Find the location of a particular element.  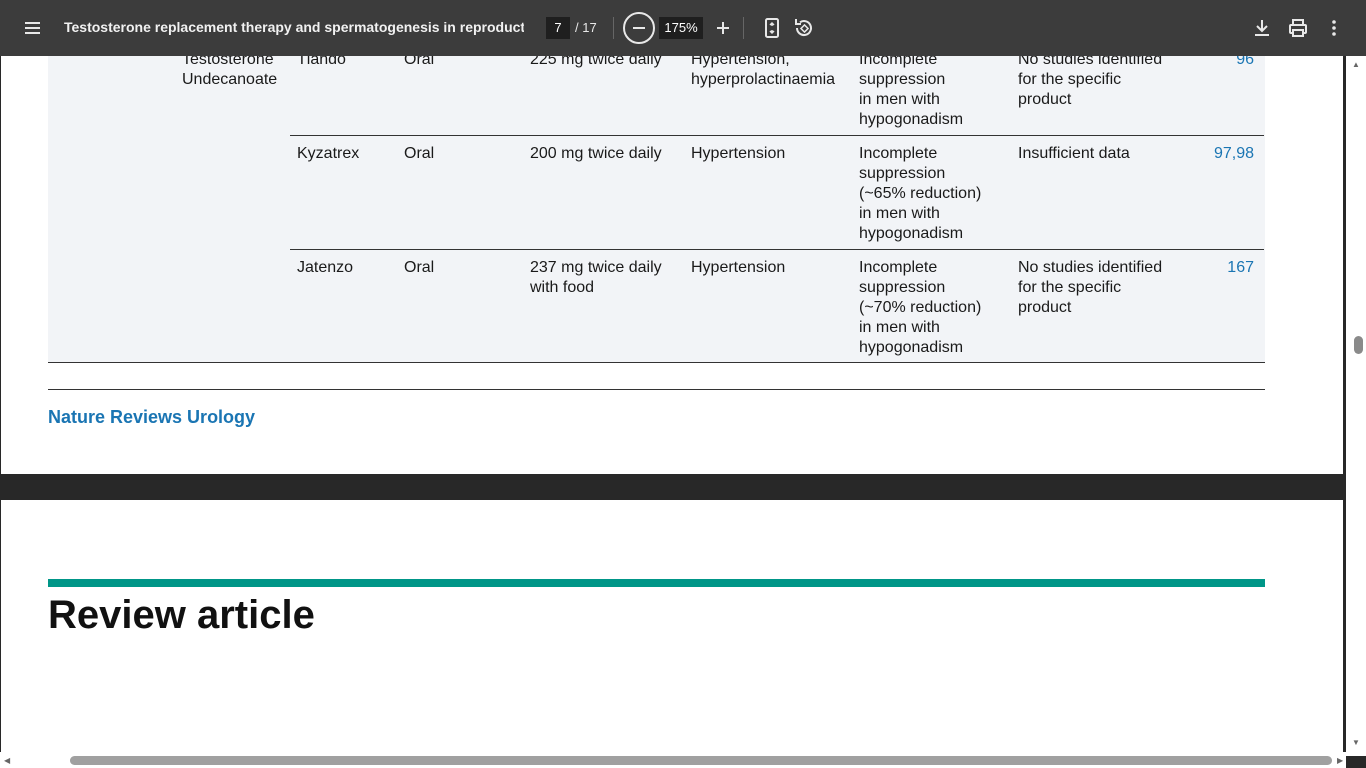

rotate-icon is located at coordinates (804, 28).